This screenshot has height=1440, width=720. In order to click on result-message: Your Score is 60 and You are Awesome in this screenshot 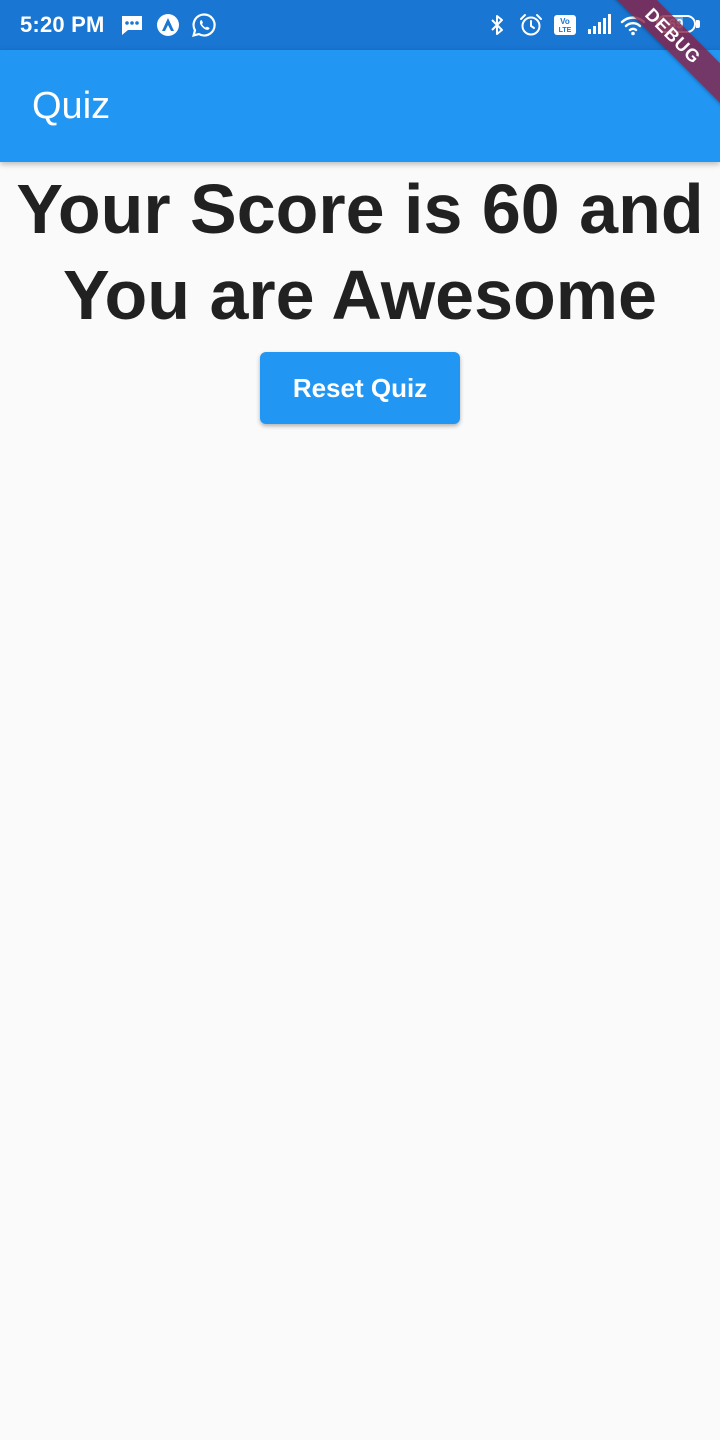, I will do `click(360, 252)`.